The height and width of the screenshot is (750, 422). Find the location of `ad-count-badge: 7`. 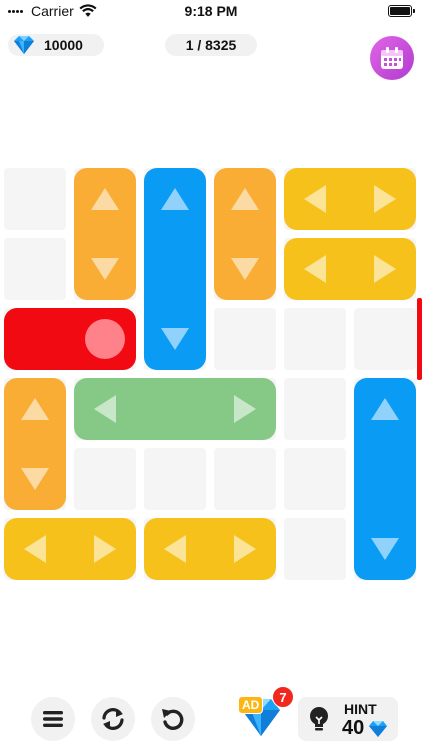

ad-count-badge: 7 is located at coordinates (283, 697).